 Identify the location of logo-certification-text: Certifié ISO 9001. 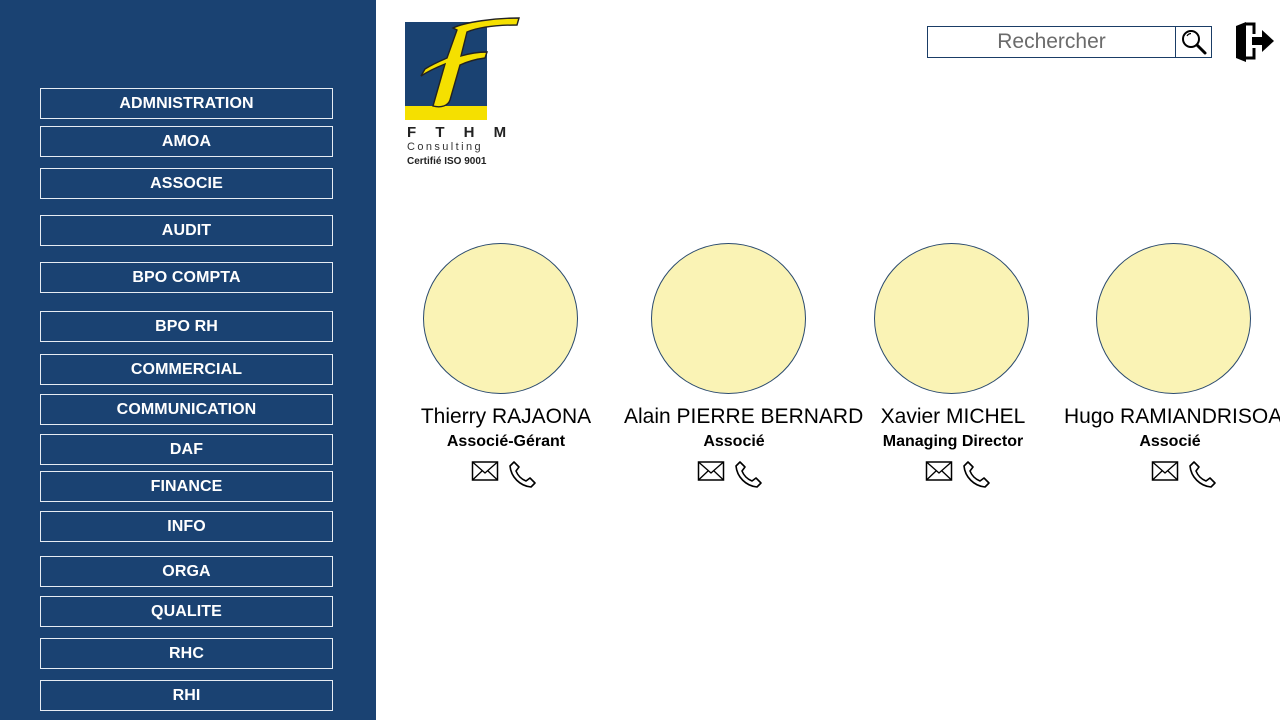
(447, 161).